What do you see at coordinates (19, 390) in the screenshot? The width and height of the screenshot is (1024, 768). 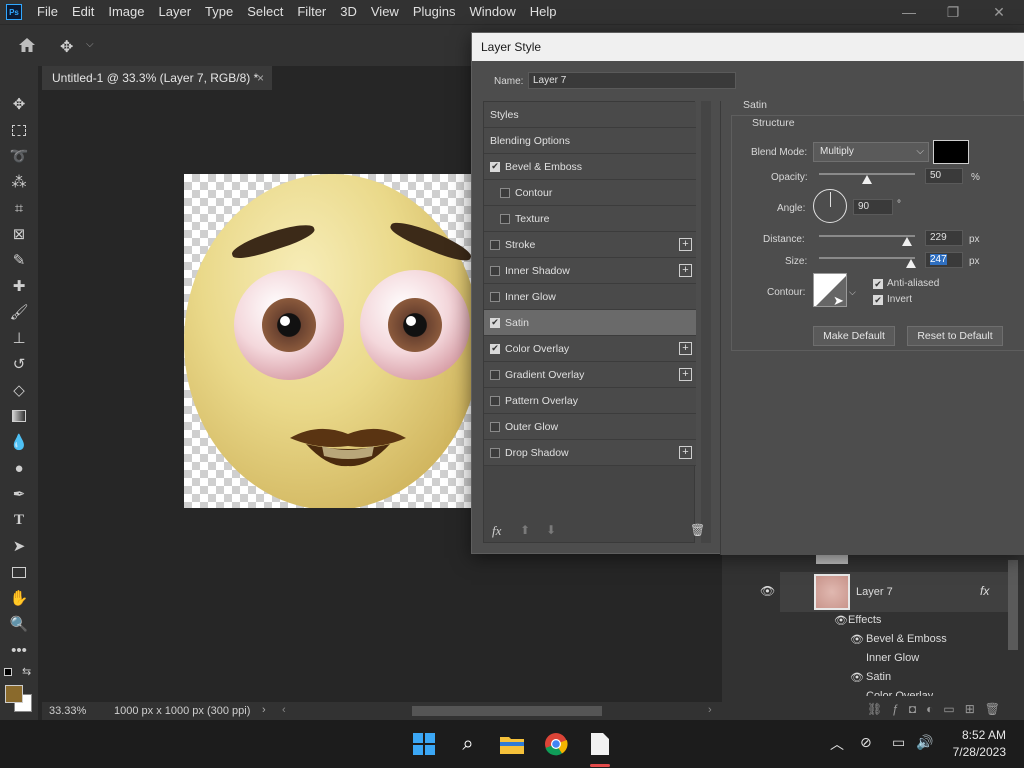 I see `eraser-icon: ◇` at bounding box center [19, 390].